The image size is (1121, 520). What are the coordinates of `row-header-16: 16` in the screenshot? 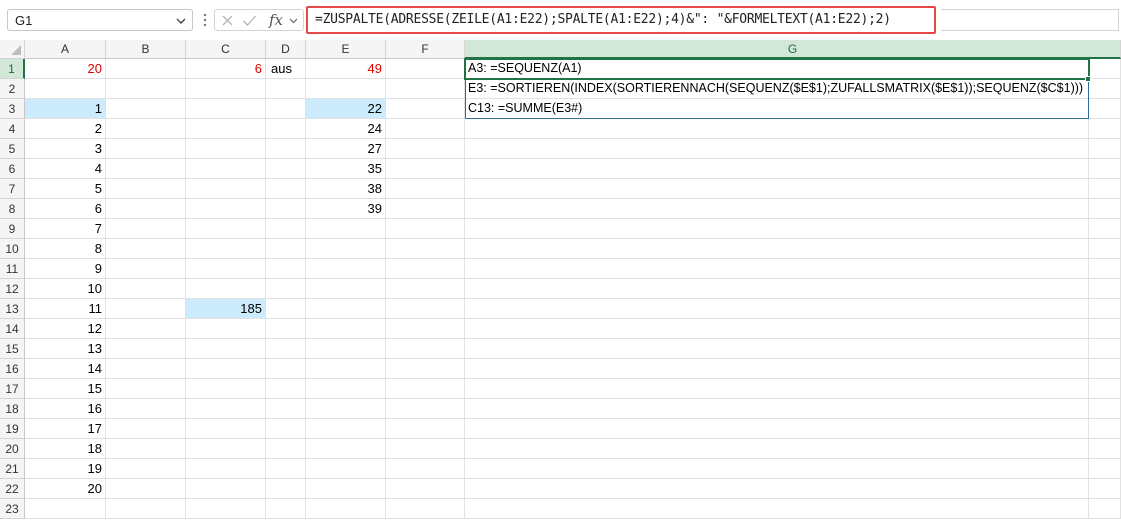 It's located at (12, 369).